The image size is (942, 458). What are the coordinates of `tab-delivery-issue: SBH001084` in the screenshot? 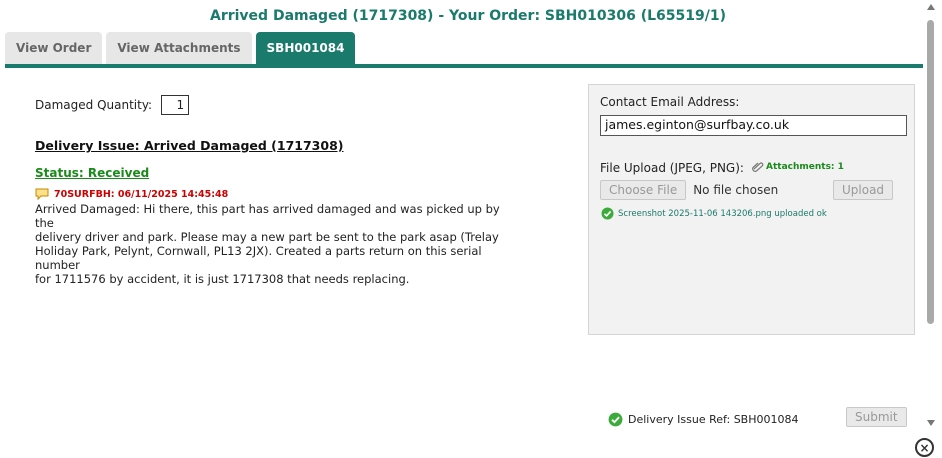 It's located at (305, 48).